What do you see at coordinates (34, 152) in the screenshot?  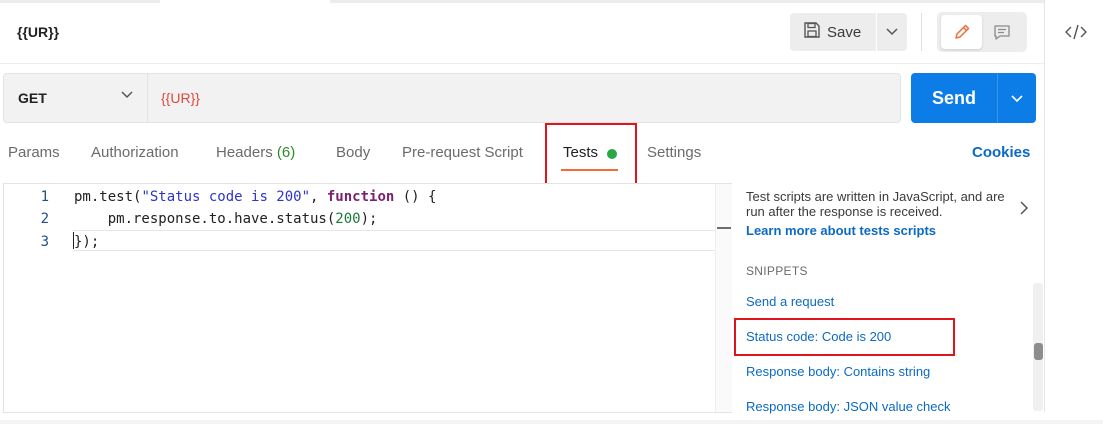 I see `tab-params: Params` at bounding box center [34, 152].